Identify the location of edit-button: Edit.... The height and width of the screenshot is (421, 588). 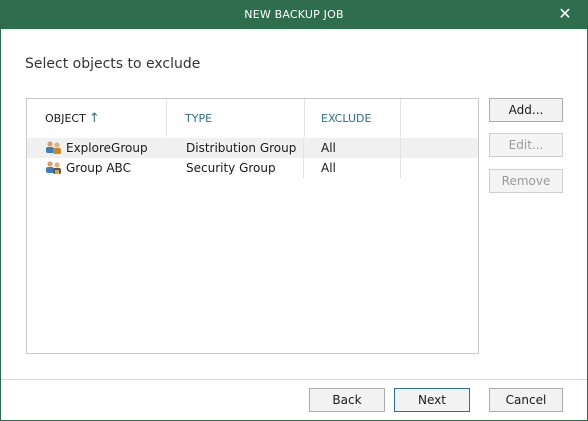
(526, 145).